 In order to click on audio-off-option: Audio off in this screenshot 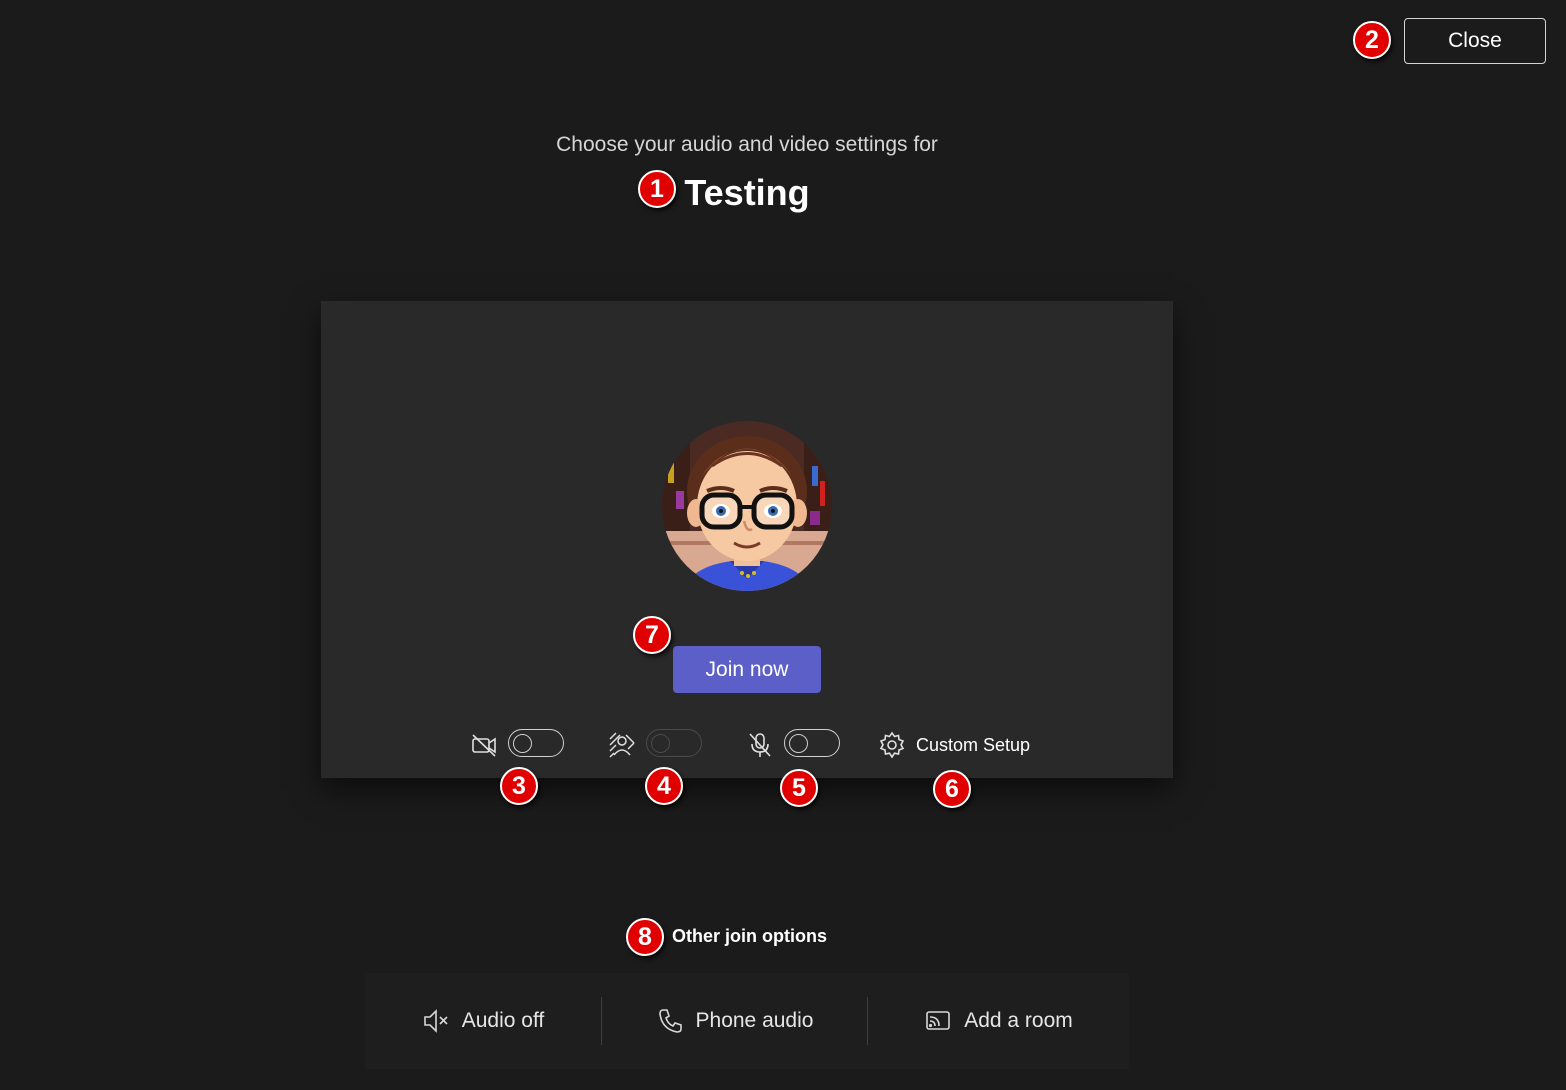, I will do `click(483, 1021)`.